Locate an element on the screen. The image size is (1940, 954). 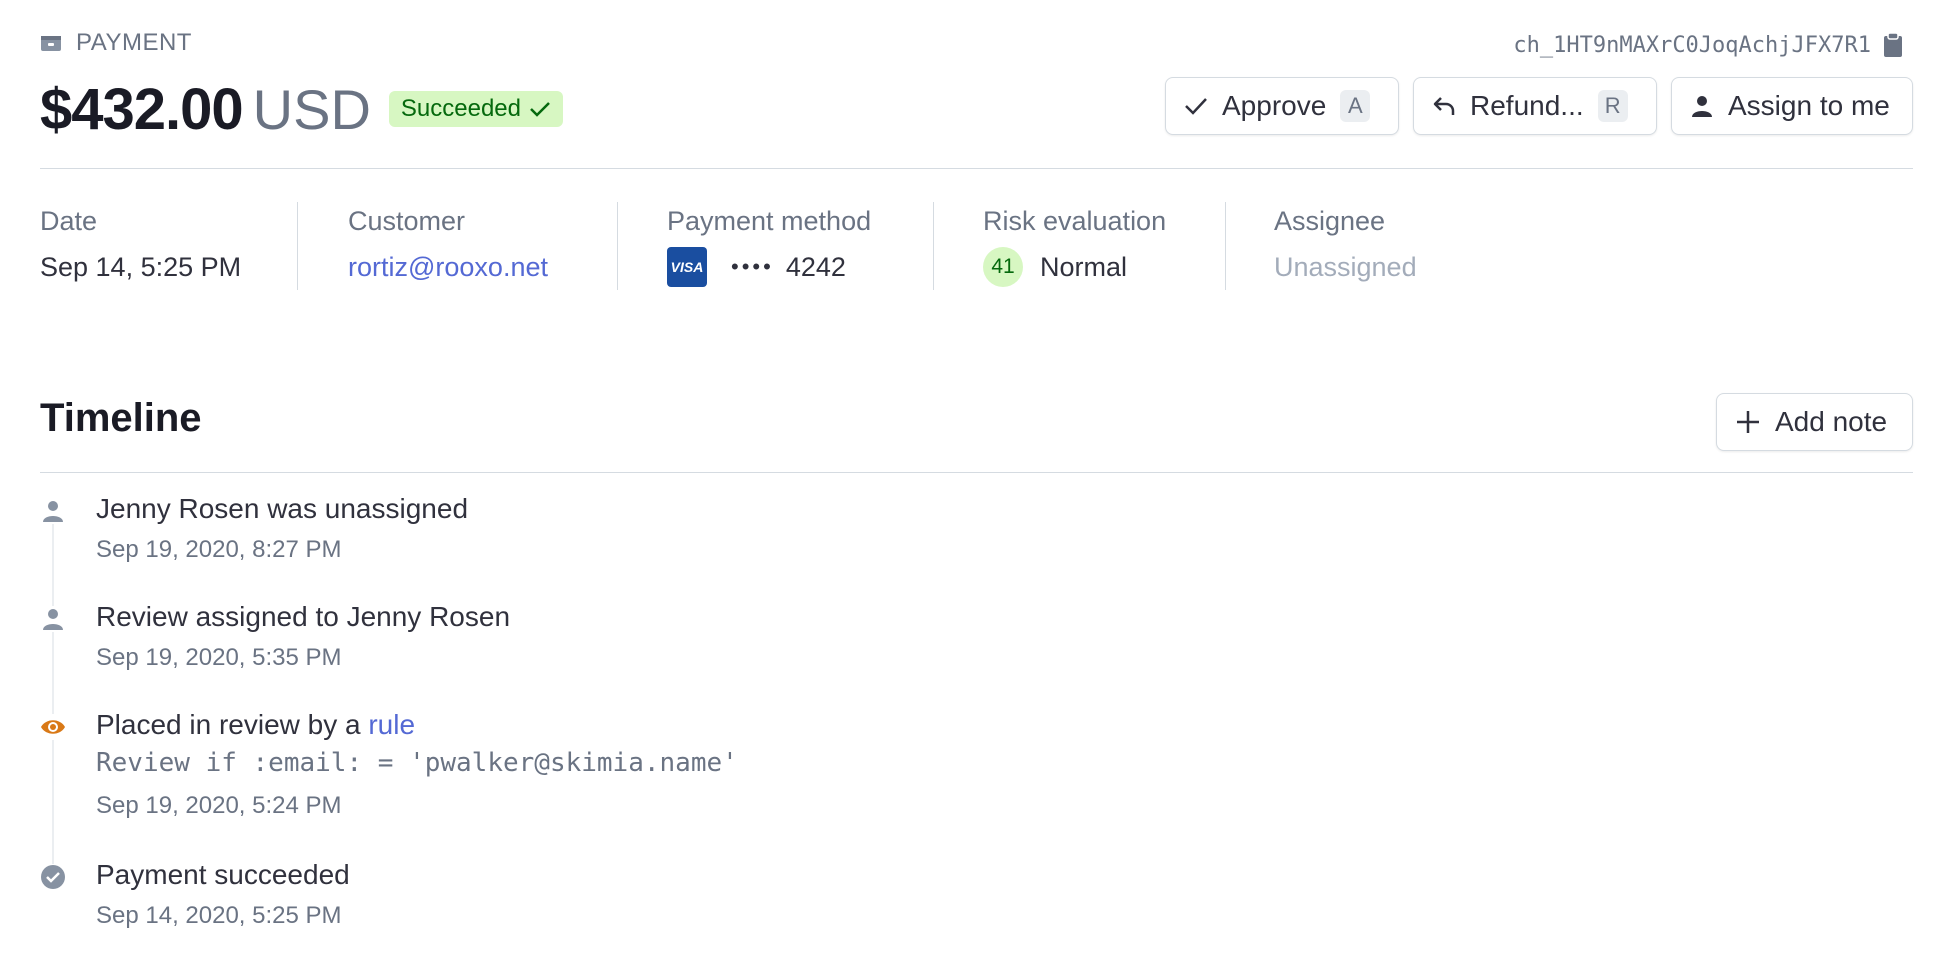
amount-row: $432.00 USD Succeeded is located at coordinates (301, 109).